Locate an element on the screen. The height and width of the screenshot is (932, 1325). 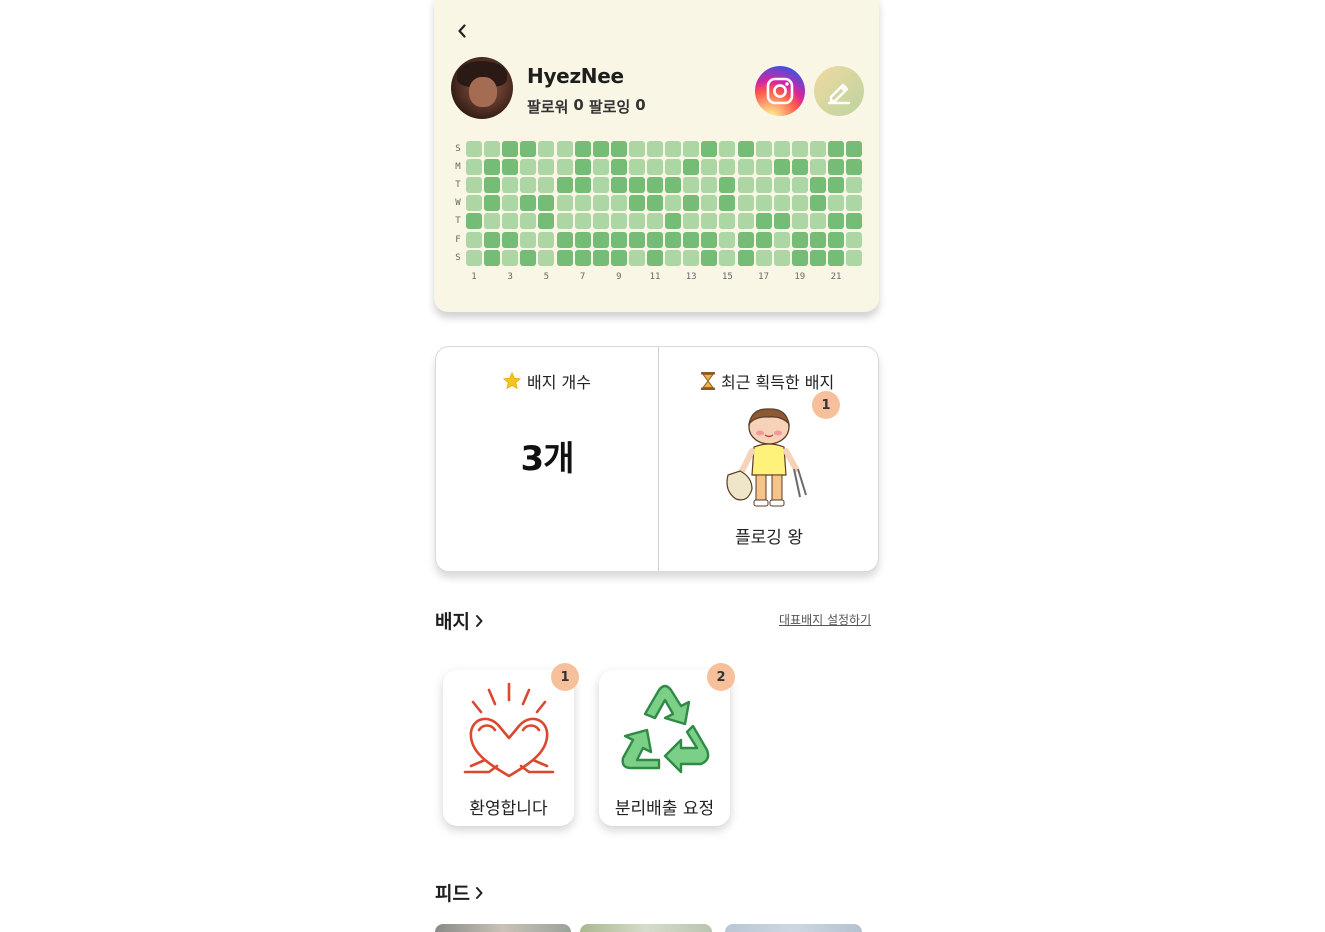
edit-profile-button is located at coordinates (839, 91).